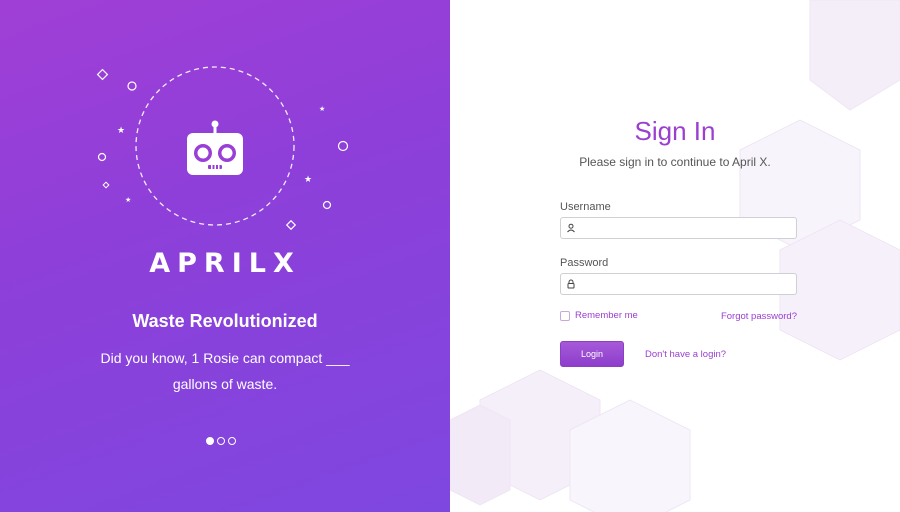 The height and width of the screenshot is (512, 900). I want to click on page-subtitle: Please sign in to continue to April X., so click(675, 162).